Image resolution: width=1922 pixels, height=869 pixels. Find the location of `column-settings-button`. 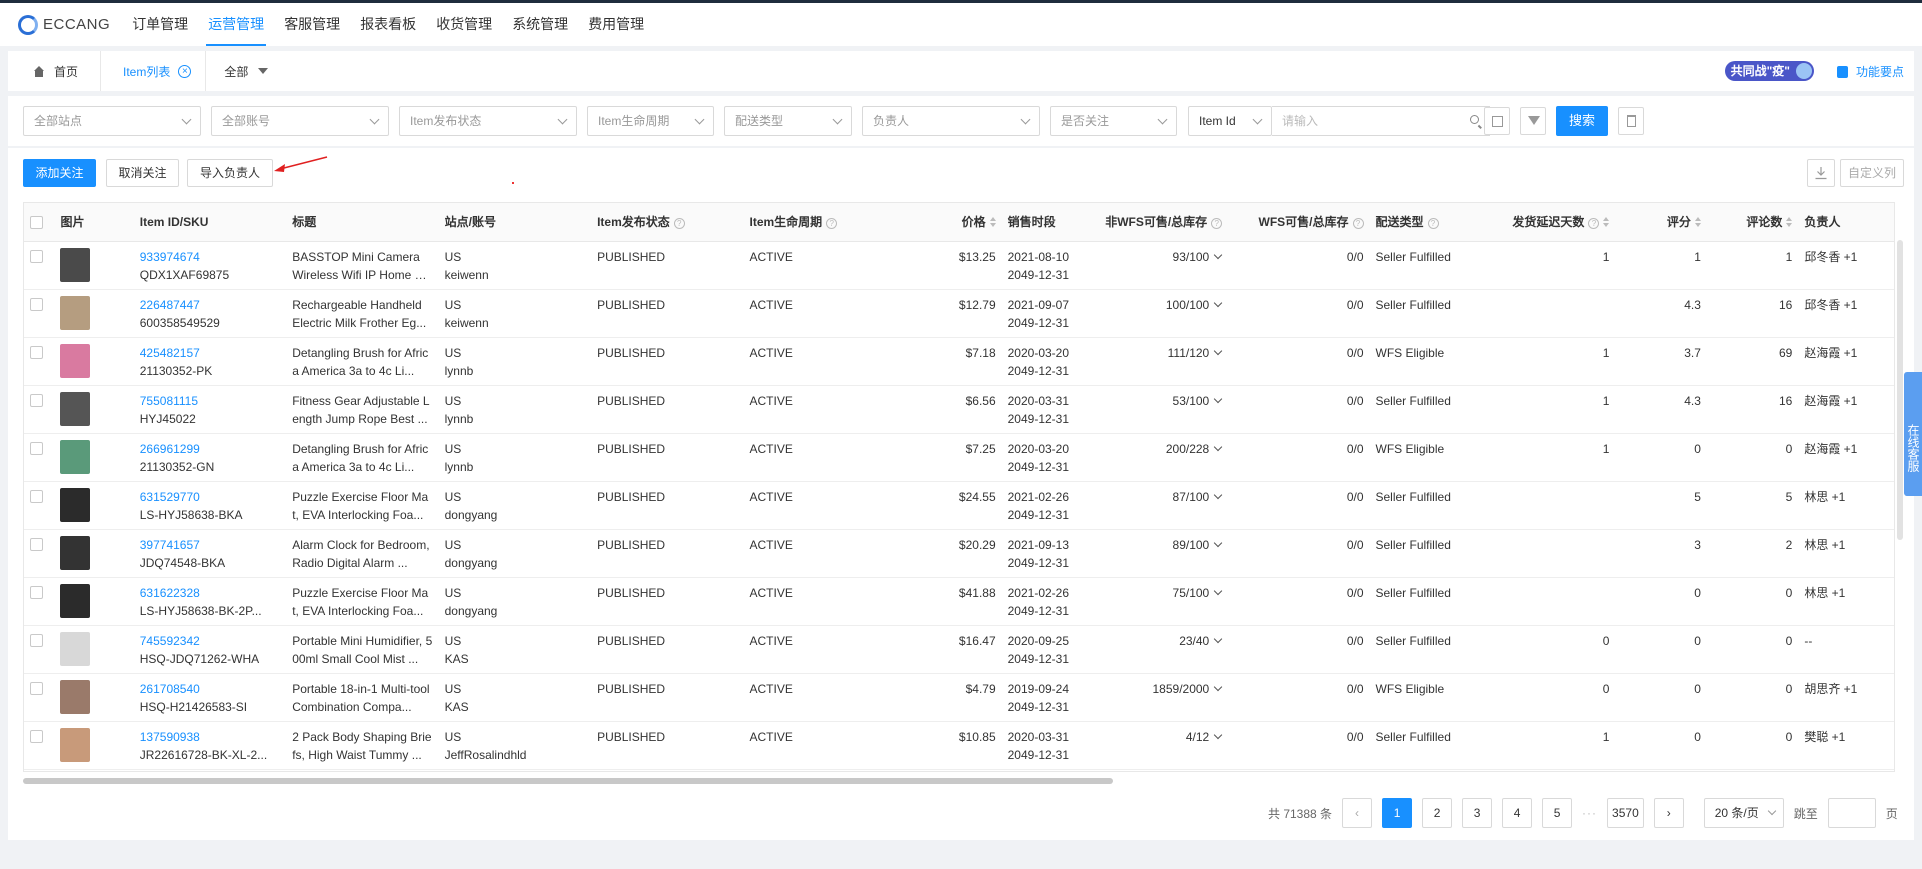

column-settings-button is located at coordinates (1497, 121).